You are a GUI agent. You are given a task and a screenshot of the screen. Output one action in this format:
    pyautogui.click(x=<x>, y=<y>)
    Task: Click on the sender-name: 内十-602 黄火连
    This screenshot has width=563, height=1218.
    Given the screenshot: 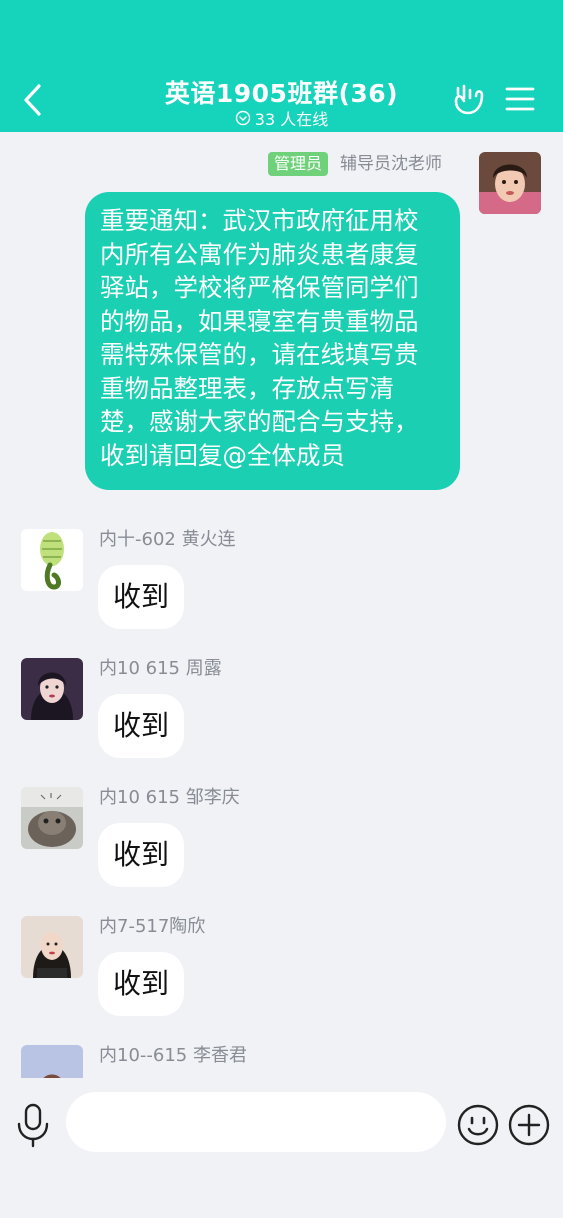 What is the action you would take?
    pyautogui.click(x=167, y=539)
    